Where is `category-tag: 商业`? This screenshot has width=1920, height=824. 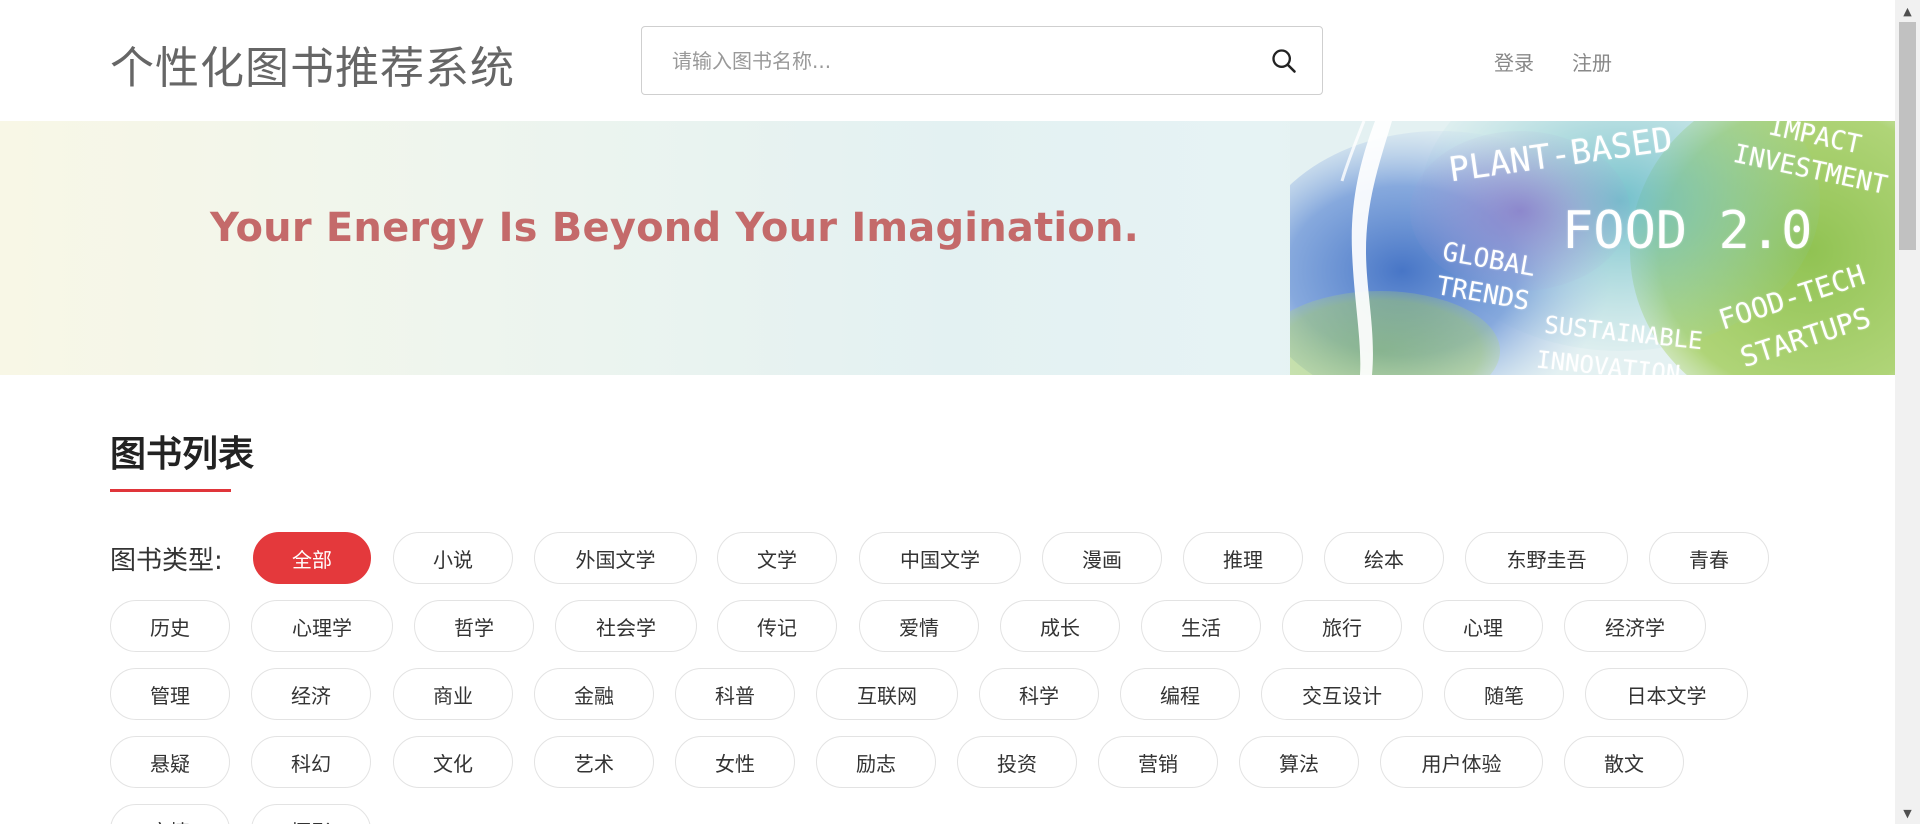
category-tag: 商业 is located at coordinates (453, 694).